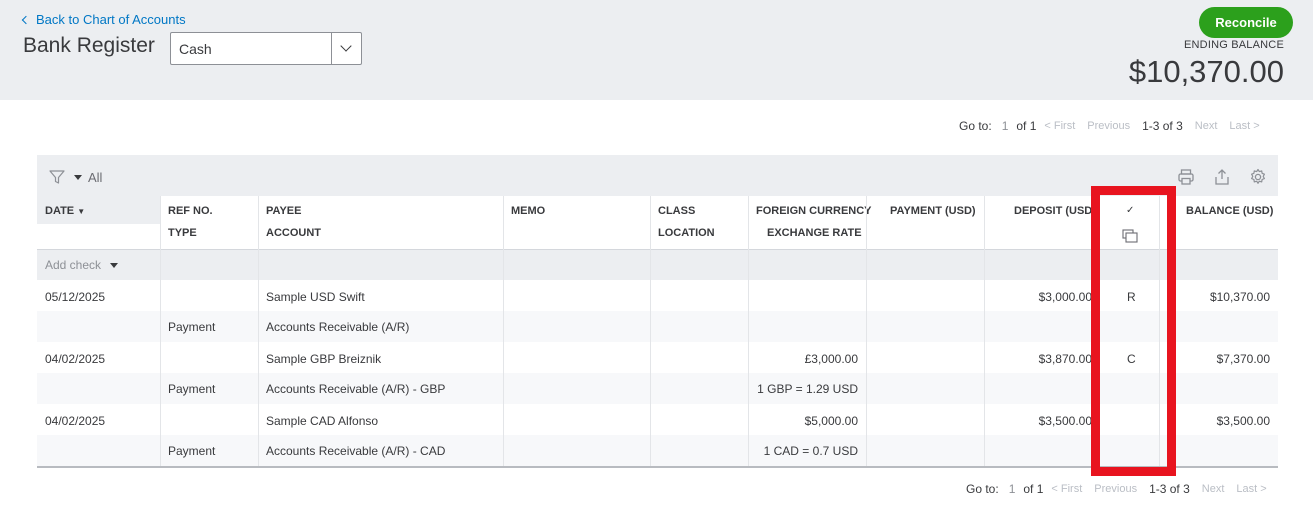 The width and height of the screenshot is (1313, 516). What do you see at coordinates (81, 211) in the screenshot?
I see `sort-caret-icon: ▼` at bounding box center [81, 211].